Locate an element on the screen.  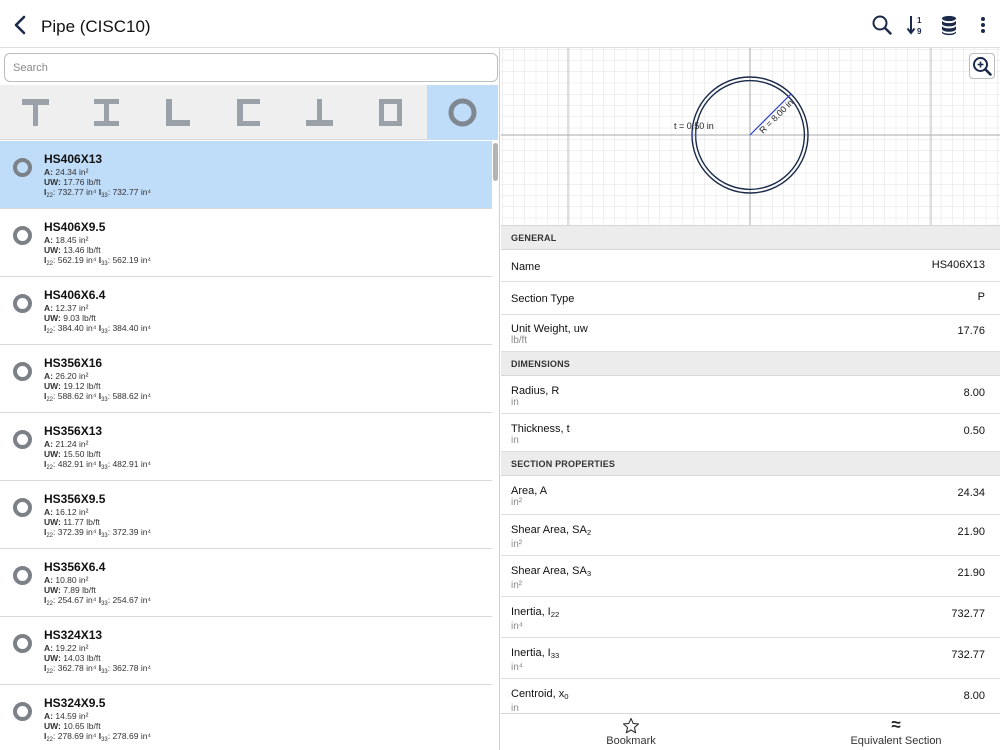
shape-inverted-tee-button is located at coordinates (319, 112).